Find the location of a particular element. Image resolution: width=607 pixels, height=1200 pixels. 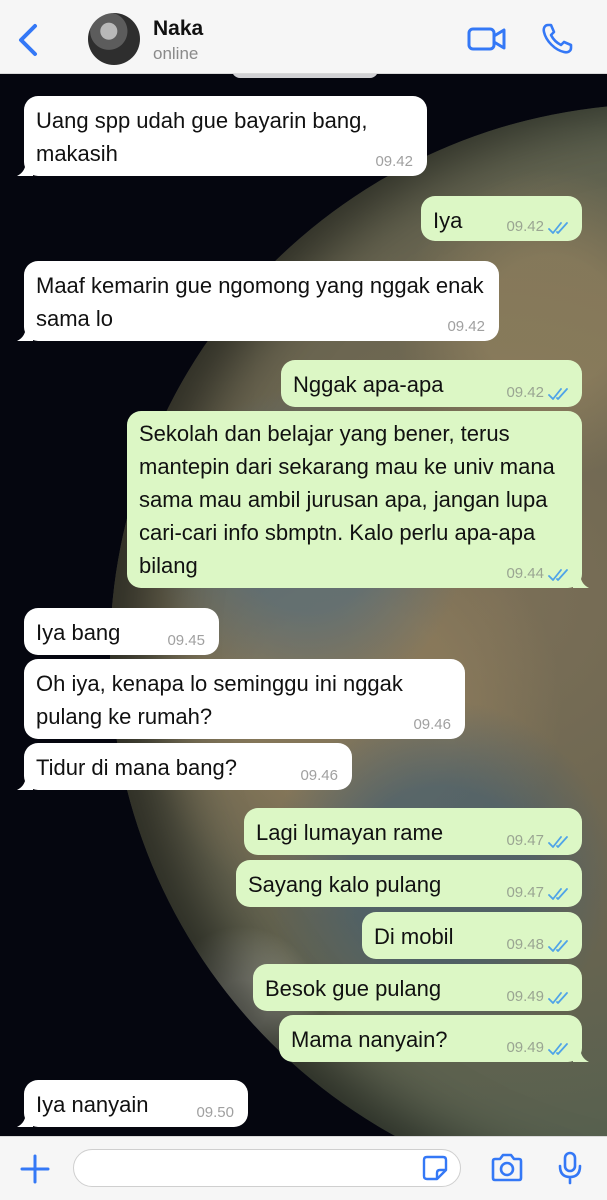

message-outgoing: Lagi lumayan rame 09.47 is located at coordinates (413, 831).